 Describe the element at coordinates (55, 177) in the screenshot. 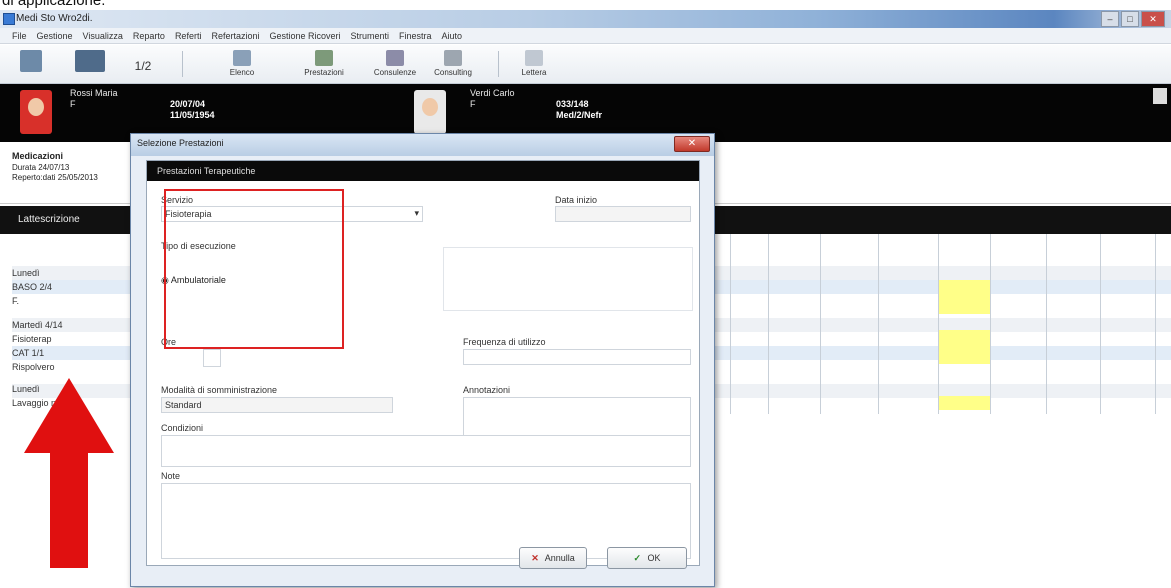

I see `medications-line: Reperto:dati 25/05/2013` at that location.